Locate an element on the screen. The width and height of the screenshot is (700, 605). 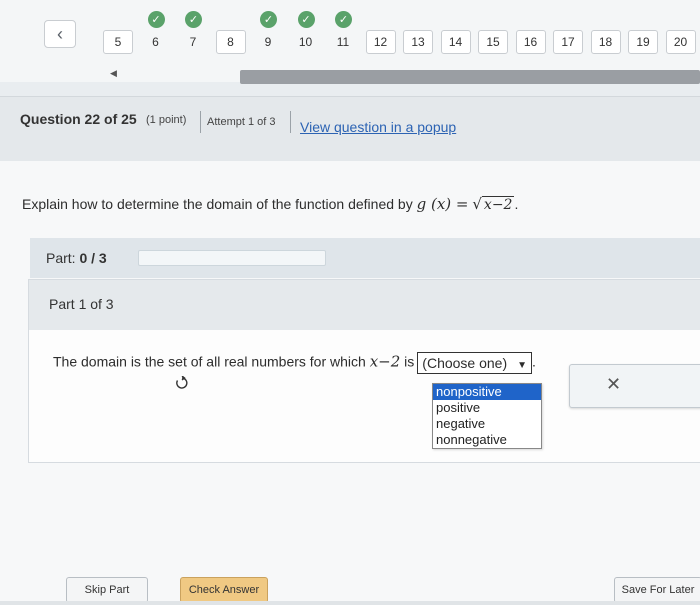
part-progress-label: Part: 0 / 3 is located at coordinates (76, 258).